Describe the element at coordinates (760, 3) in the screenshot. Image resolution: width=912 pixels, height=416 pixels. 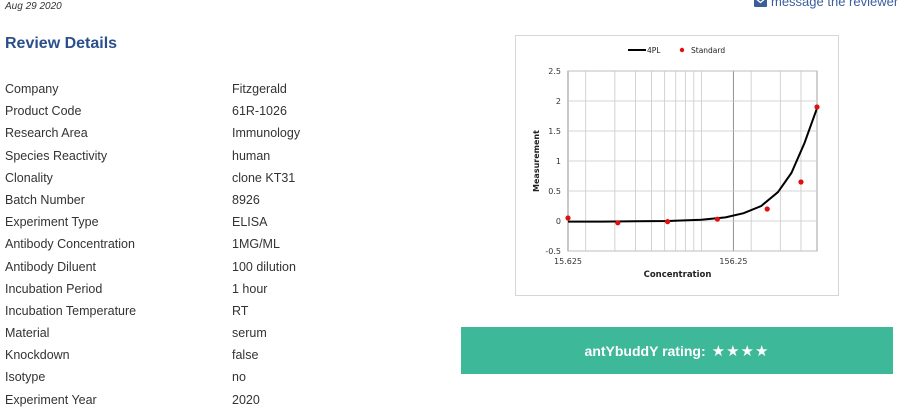
I see `envelope-icon` at that location.